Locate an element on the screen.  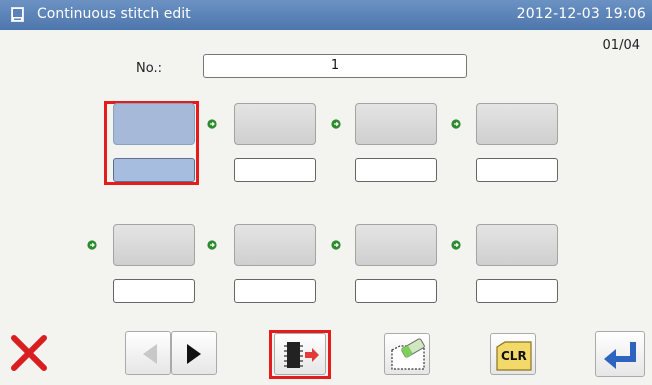
pattern-slot-2-3-field is located at coordinates (396, 291).